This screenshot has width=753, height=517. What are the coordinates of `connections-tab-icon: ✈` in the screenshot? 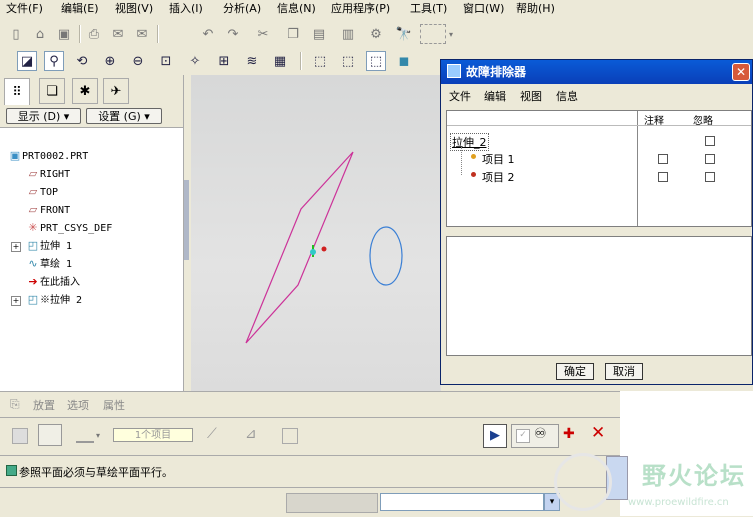 It's located at (116, 91).